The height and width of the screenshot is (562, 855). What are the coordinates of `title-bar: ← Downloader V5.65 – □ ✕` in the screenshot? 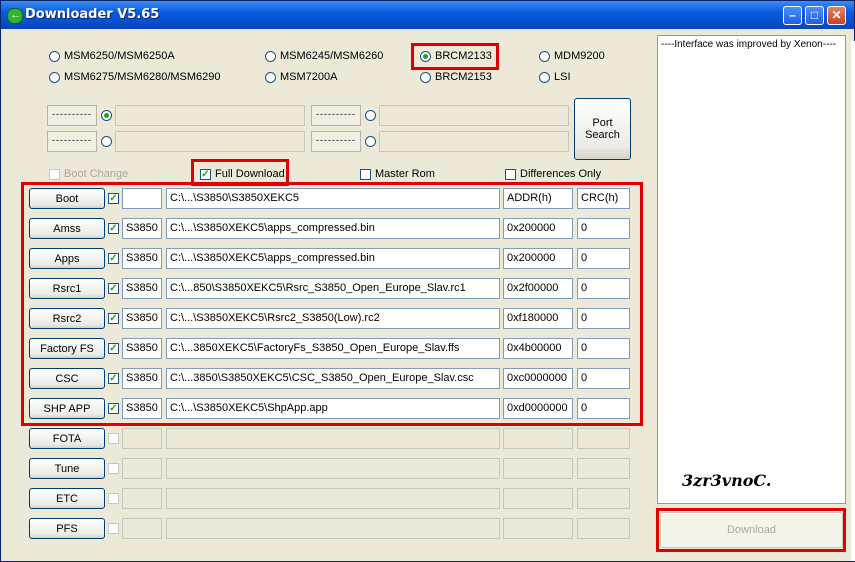 It's located at (427, 15).